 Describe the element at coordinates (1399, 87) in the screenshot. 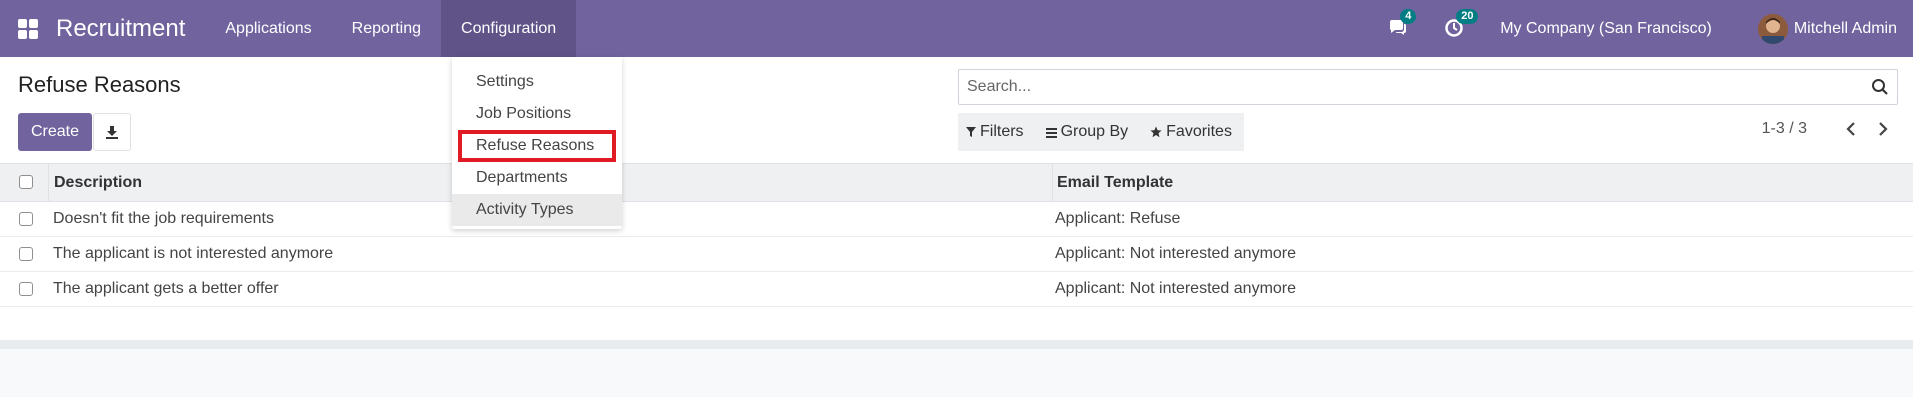

I see `search-input` at that location.